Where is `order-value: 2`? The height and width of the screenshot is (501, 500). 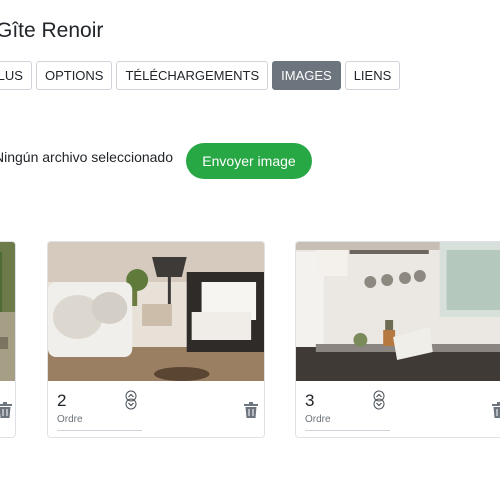 order-value: 2 is located at coordinates (61, 401).